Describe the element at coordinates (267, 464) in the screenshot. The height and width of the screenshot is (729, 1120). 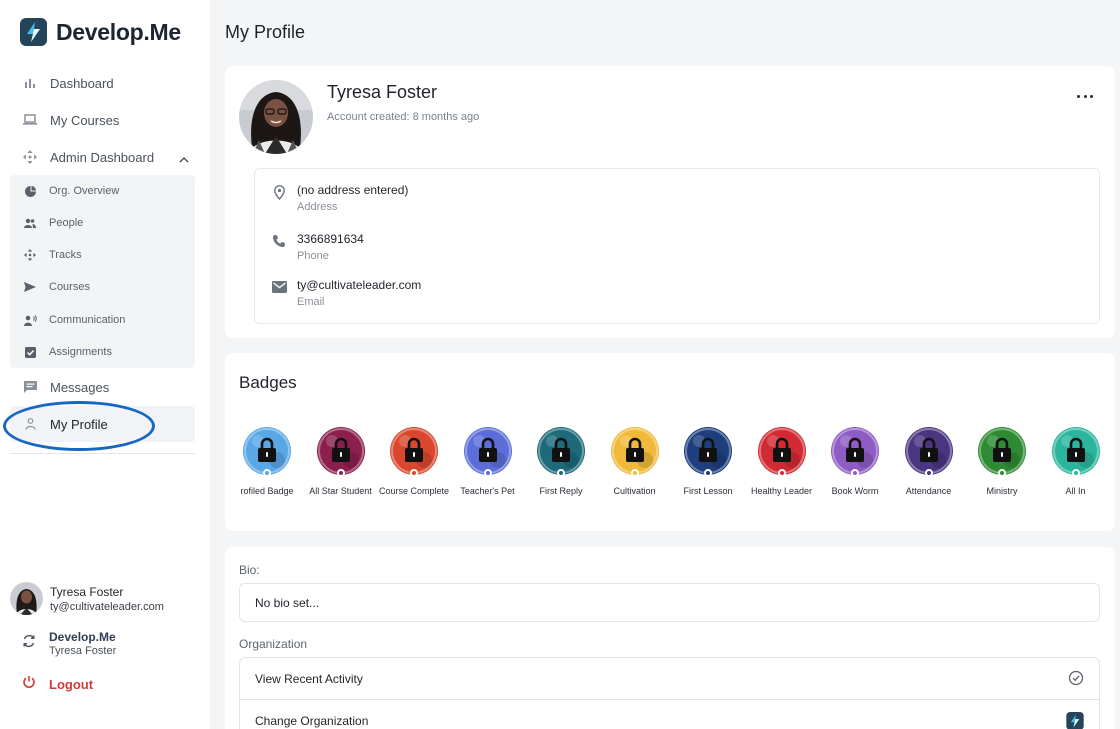
I see `badge-item: rofiled Badge` at that location.